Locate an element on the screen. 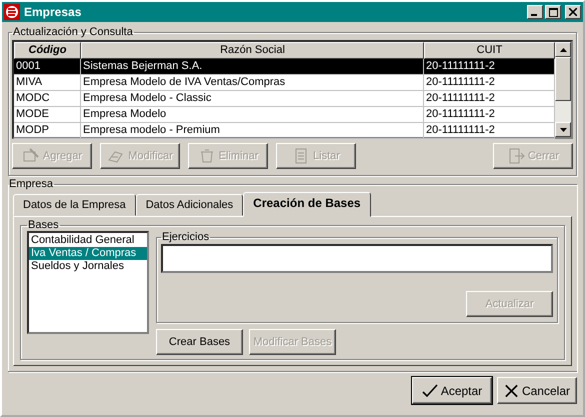 The height and width of the screenshot is (417, 585). table-row: MODE Empresa Modelo 20-11111111-2 is located at coordinates (284, 115).